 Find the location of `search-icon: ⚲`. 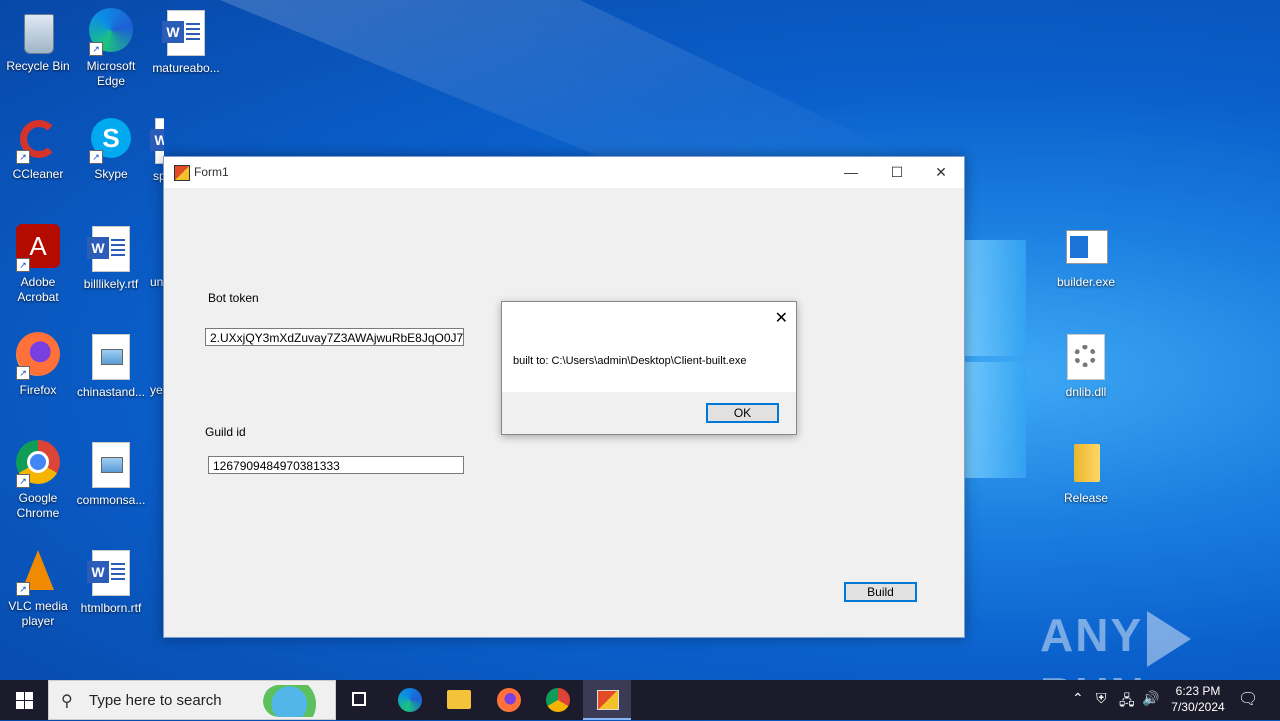

search-icon: ⚲ is located at coordinates (67, 701).